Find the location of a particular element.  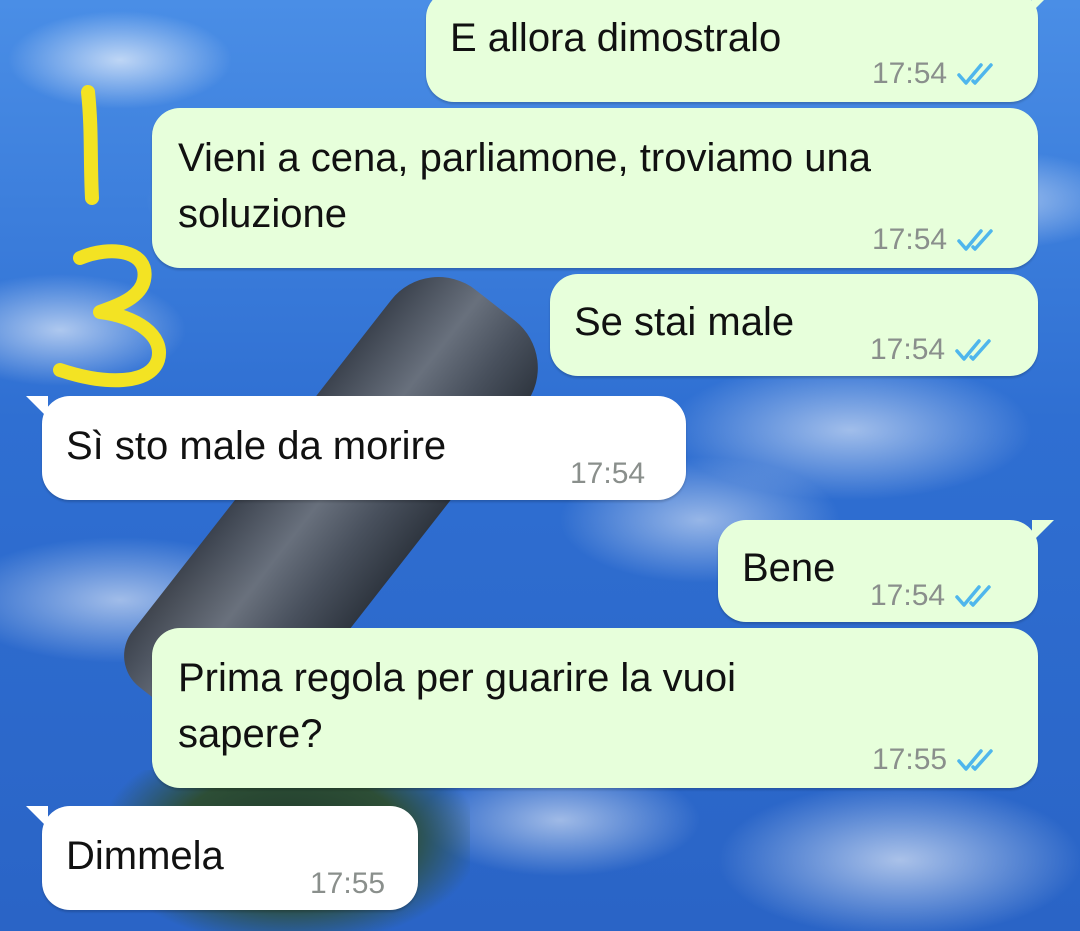

message-text-line-2: sapere? is located at coordinates (250, 734).